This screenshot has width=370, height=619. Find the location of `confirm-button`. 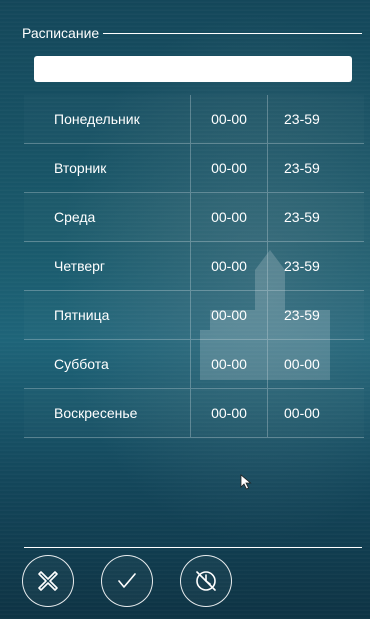

confirm-button is located at coordinates (127, 581).